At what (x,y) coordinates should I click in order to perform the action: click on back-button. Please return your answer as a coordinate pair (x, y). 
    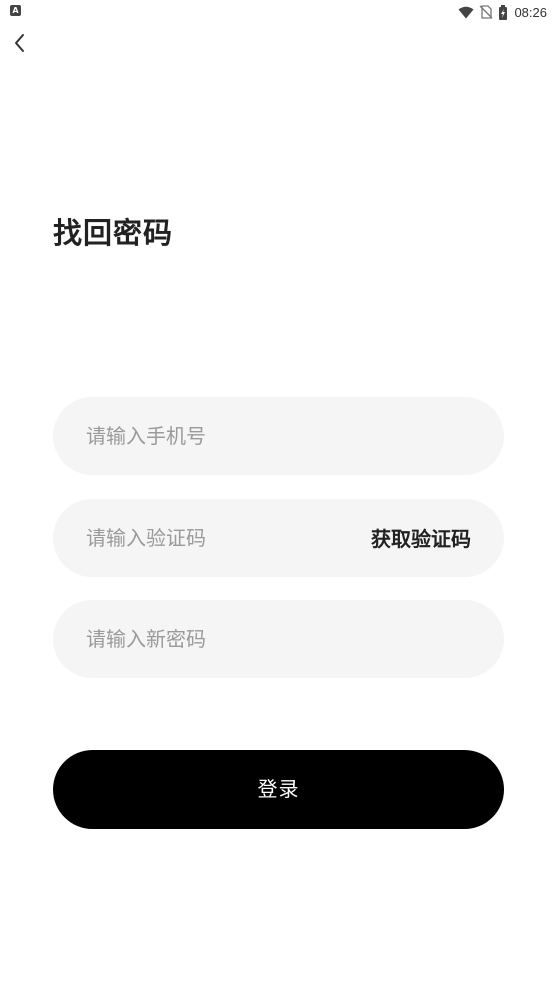
    Looking at the image, I should click on (21, 43).